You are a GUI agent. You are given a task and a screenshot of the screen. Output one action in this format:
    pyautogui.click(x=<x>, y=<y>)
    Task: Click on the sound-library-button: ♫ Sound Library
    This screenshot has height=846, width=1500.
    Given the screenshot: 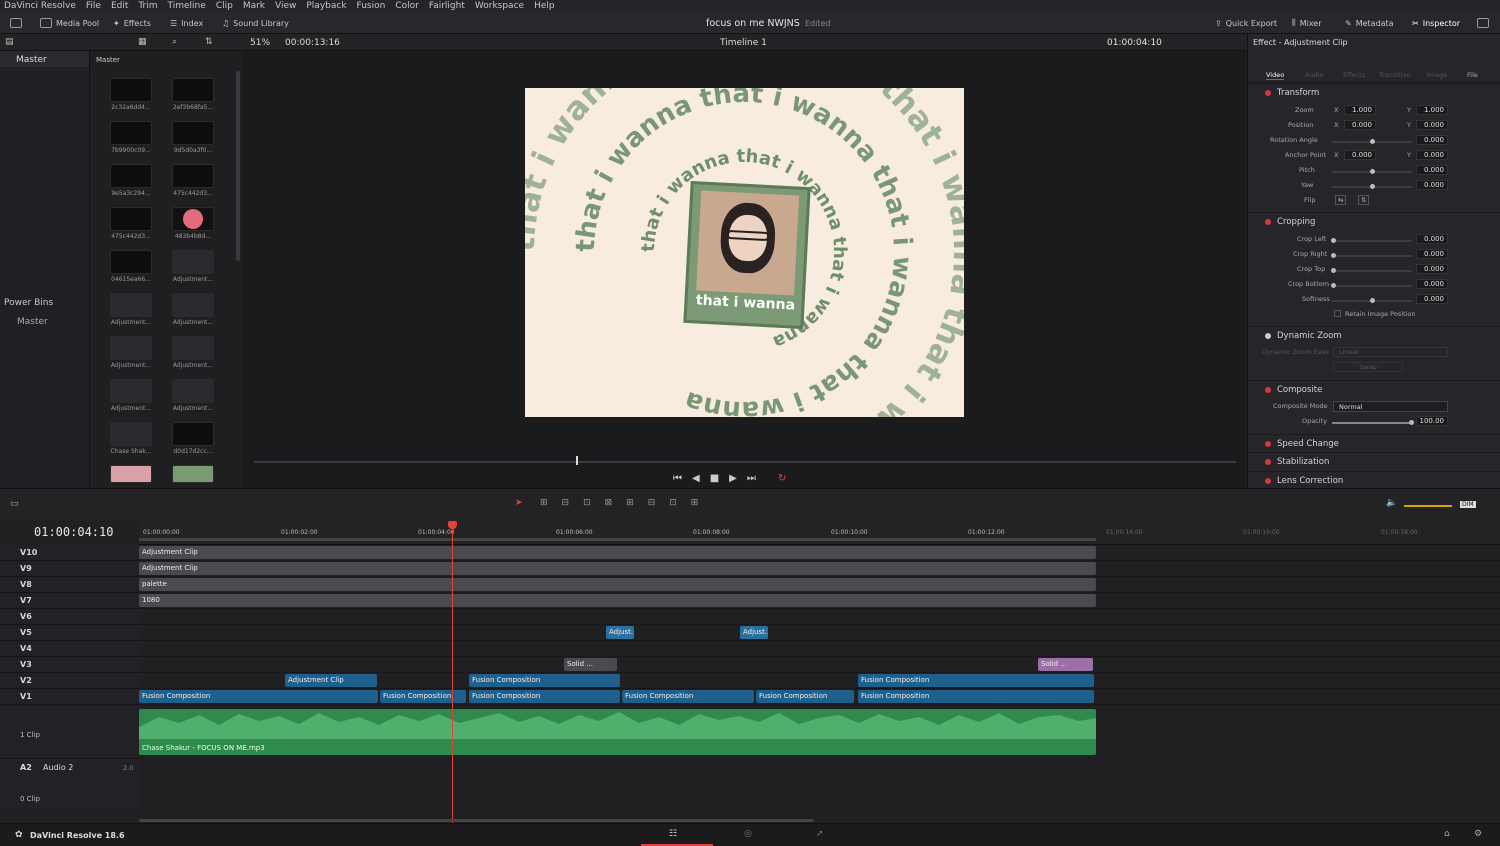 What is the action you would take?
    pyautogui.click(x=255, y=23)
    